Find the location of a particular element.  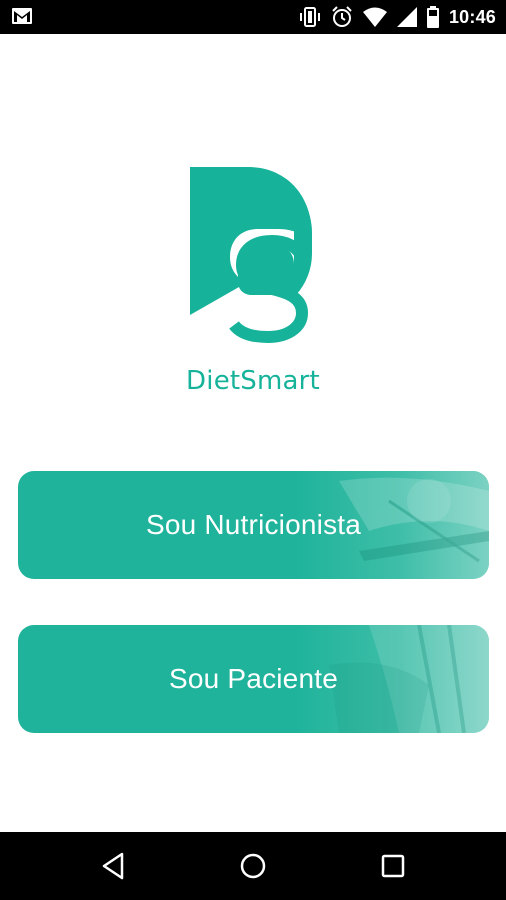

recent-apps-icon is located at coordinates (393, 866).